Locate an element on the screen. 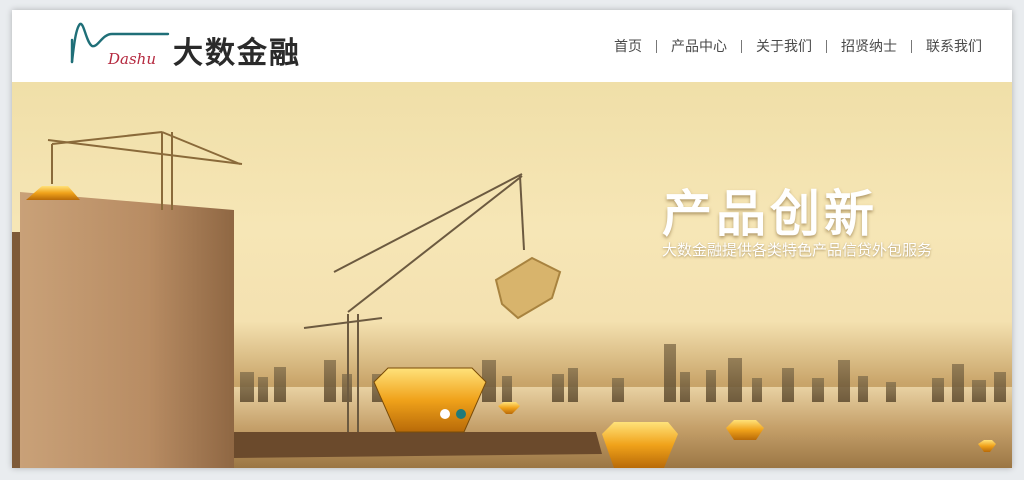  brand-logo: Dashu 大数金融 is located at coordinates (198, 46).